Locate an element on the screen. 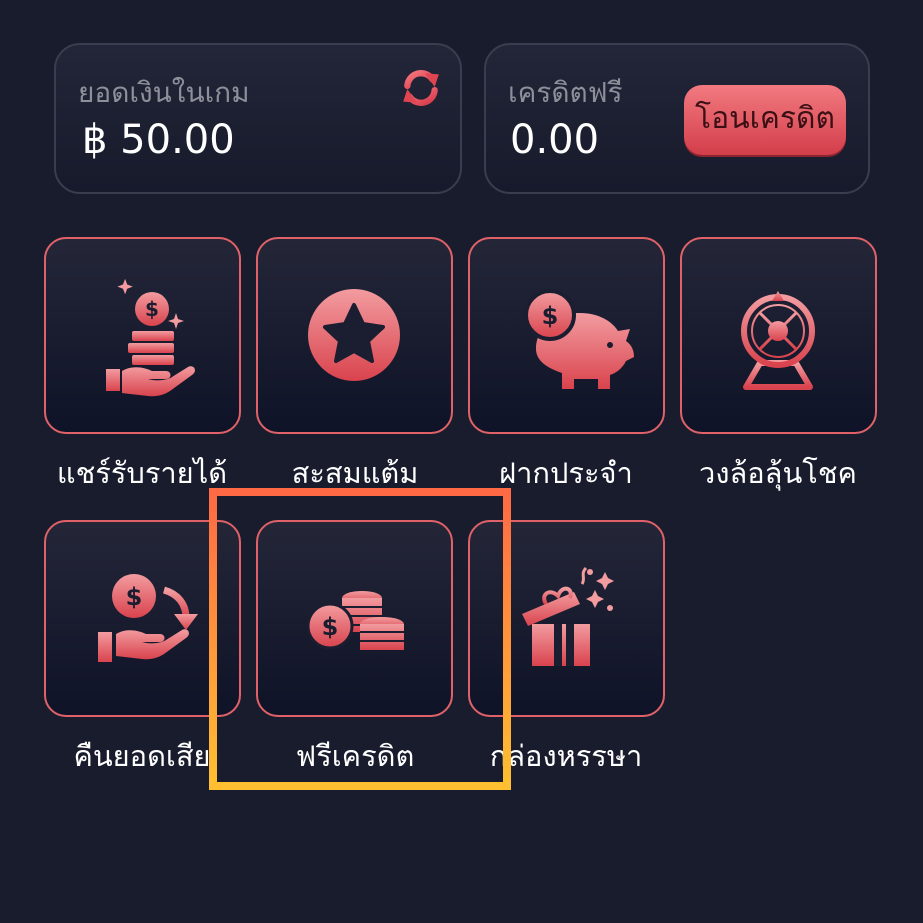 The width and height of the screenshot is (923, 923). menu-label: ฝากประจำ is located at coordinates (566, 473).